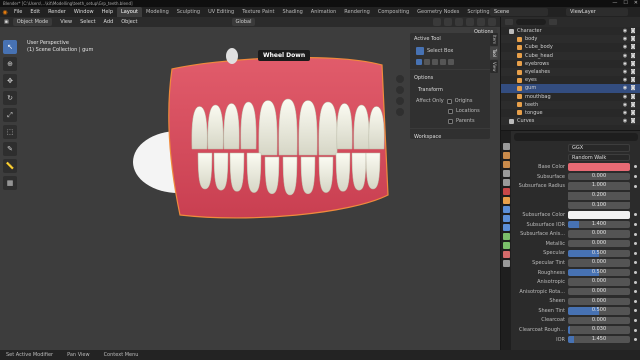 This screenshot has width=640, height=360. I want to click on distribution-dropdown: GGX, so click(599, 148).